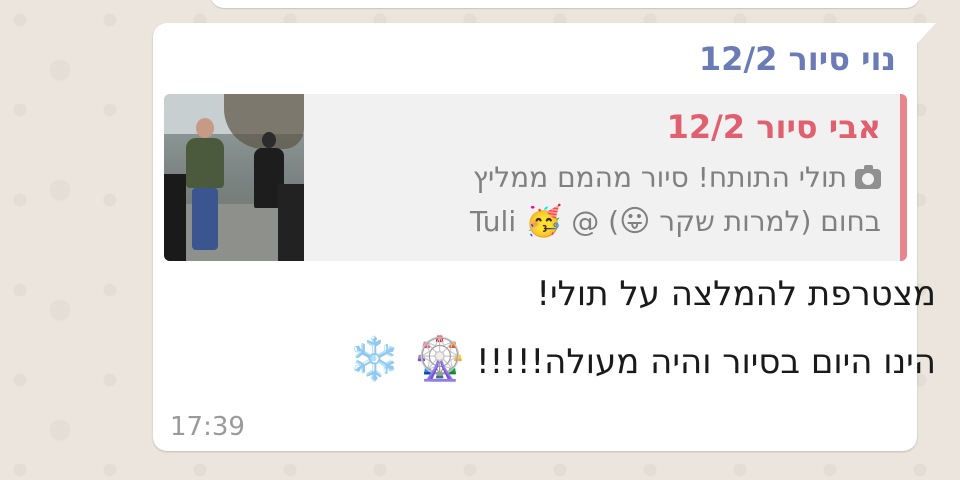  Describe the element at coordinates (770, 221) in the screenshot. I see `quoted-text-line-2-prefix: בחום (למרות שקר` at that location.